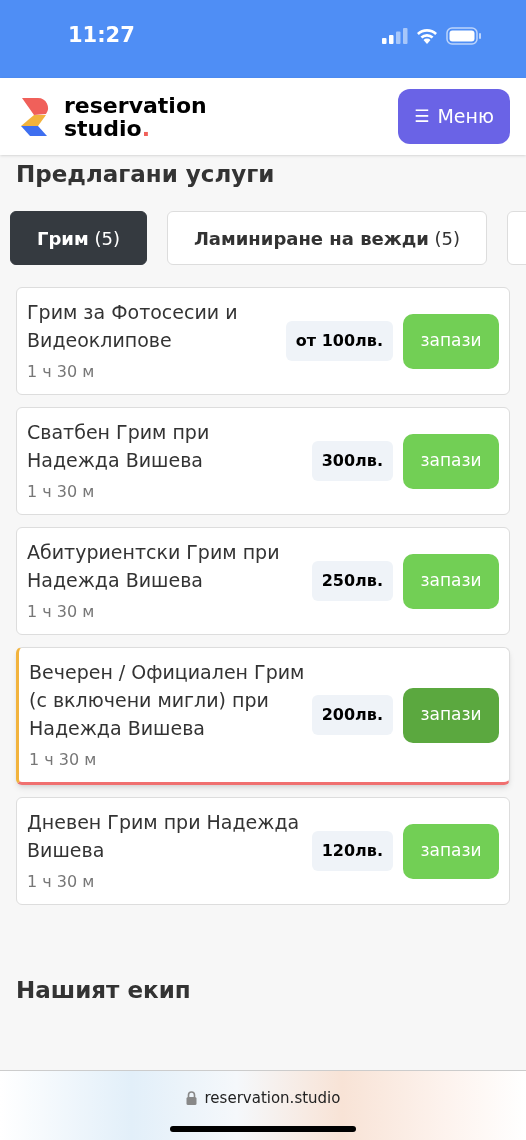 Image resolution: width=526 pixels, height=1140 pixels. Describe the element at coordinates (352, 581) in the screenshot. I see `price-tag: 250лв.` at that location.